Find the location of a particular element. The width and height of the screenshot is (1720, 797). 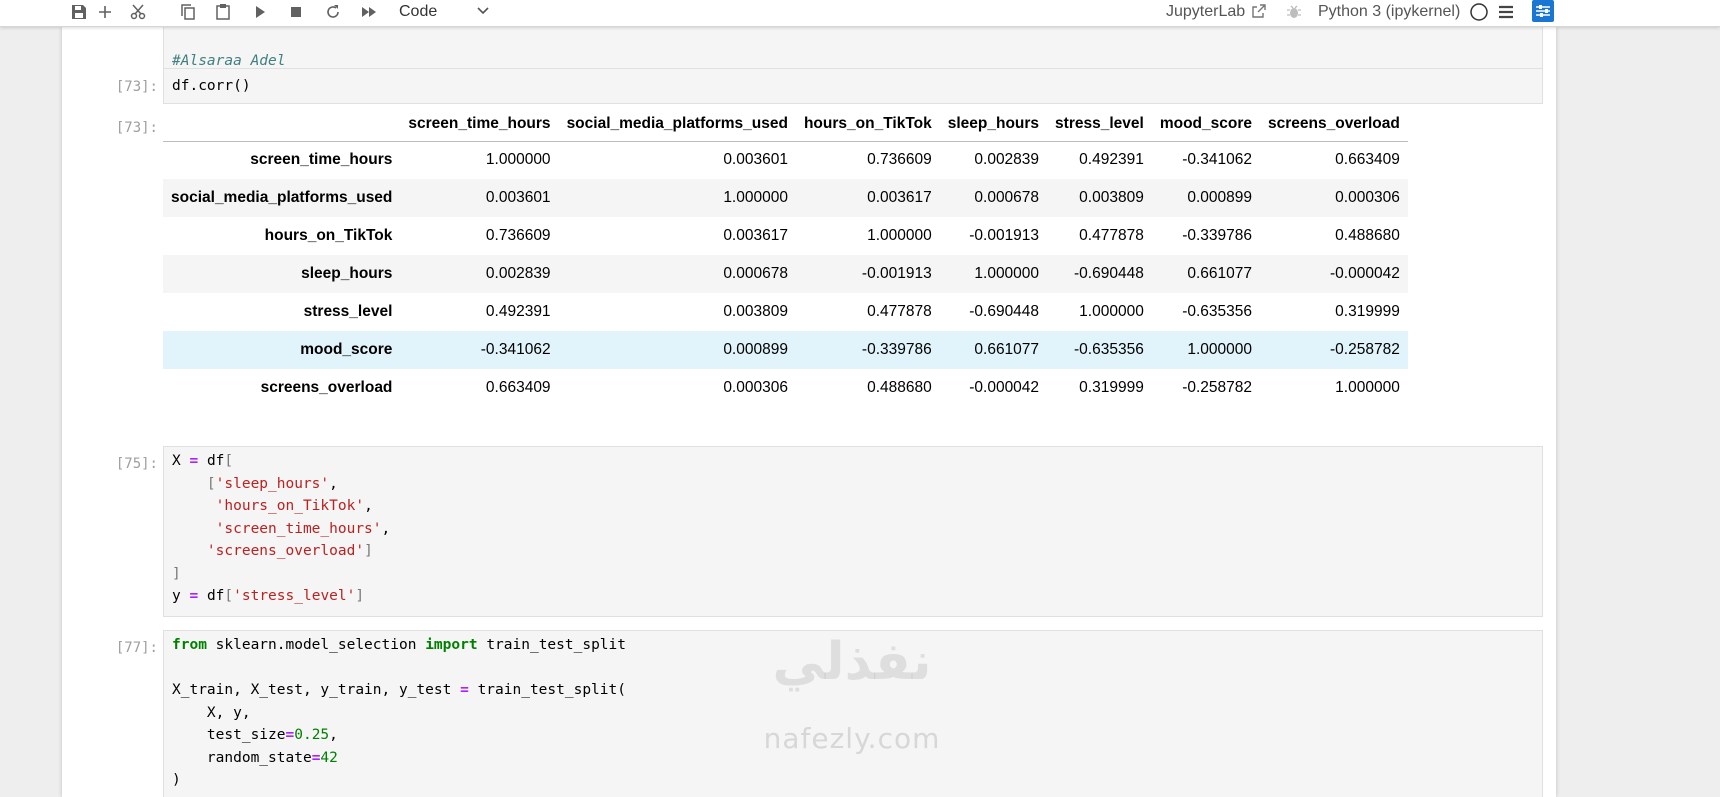

row-index-label: mood_score is located at coordinates (346, 349).